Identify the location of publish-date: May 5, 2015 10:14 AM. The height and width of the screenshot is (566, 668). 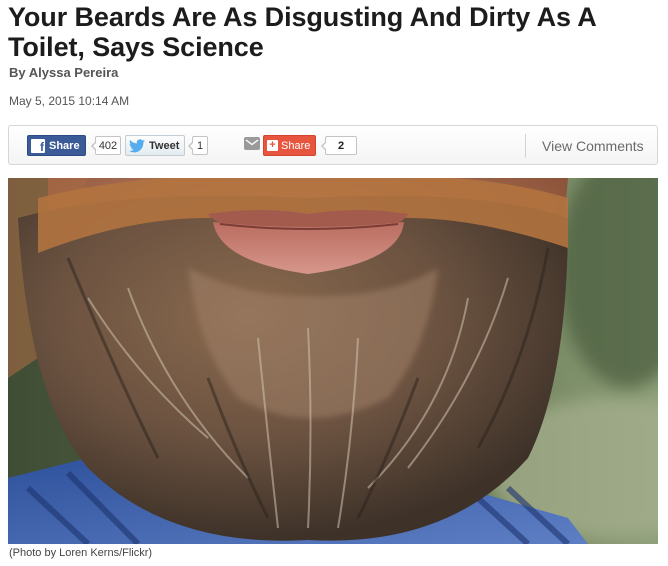
(69, 101).